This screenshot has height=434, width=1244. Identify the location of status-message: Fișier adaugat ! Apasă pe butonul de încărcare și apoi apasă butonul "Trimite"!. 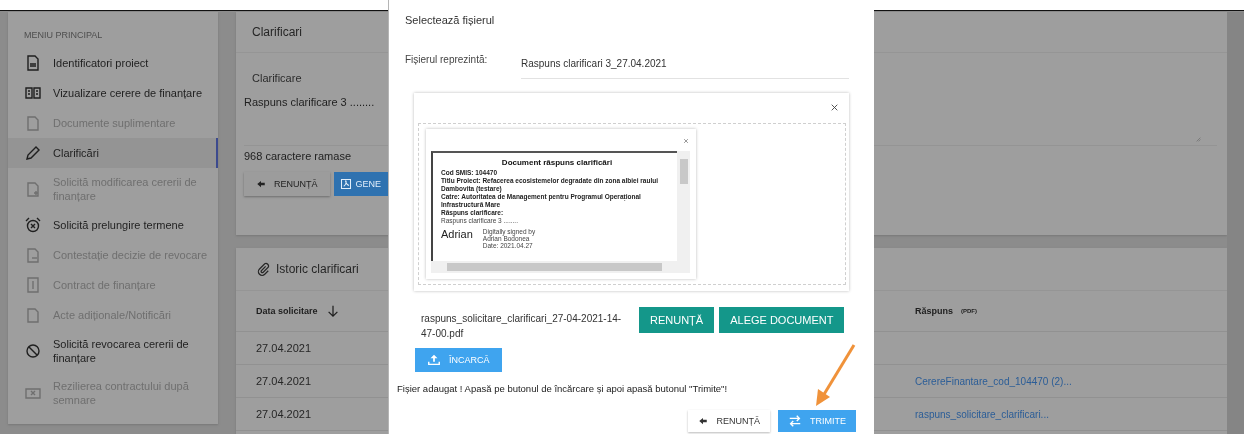
(563, 388).